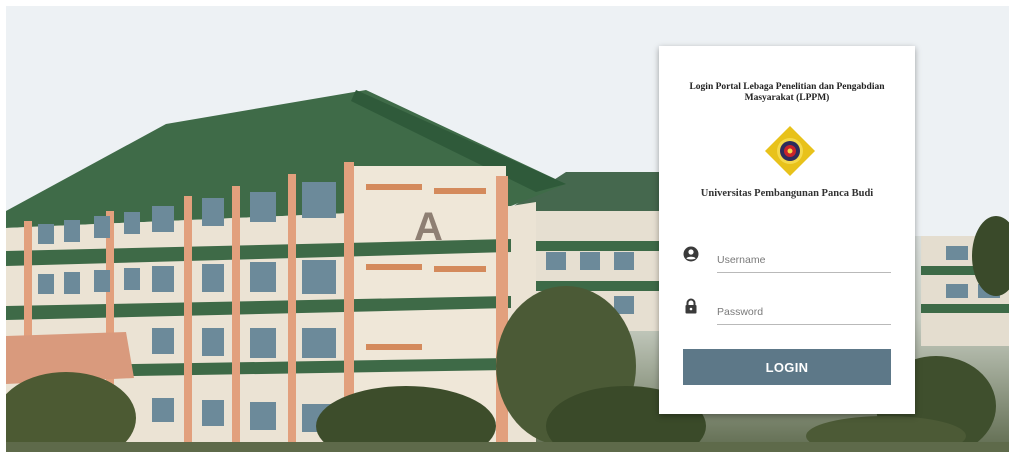 This screenshot has width=1009, height=452. Describe the element at coordinates (787, 193) in the screenshot. I see `university-name: Universitas Pembangunan Panca Budi` at that location.